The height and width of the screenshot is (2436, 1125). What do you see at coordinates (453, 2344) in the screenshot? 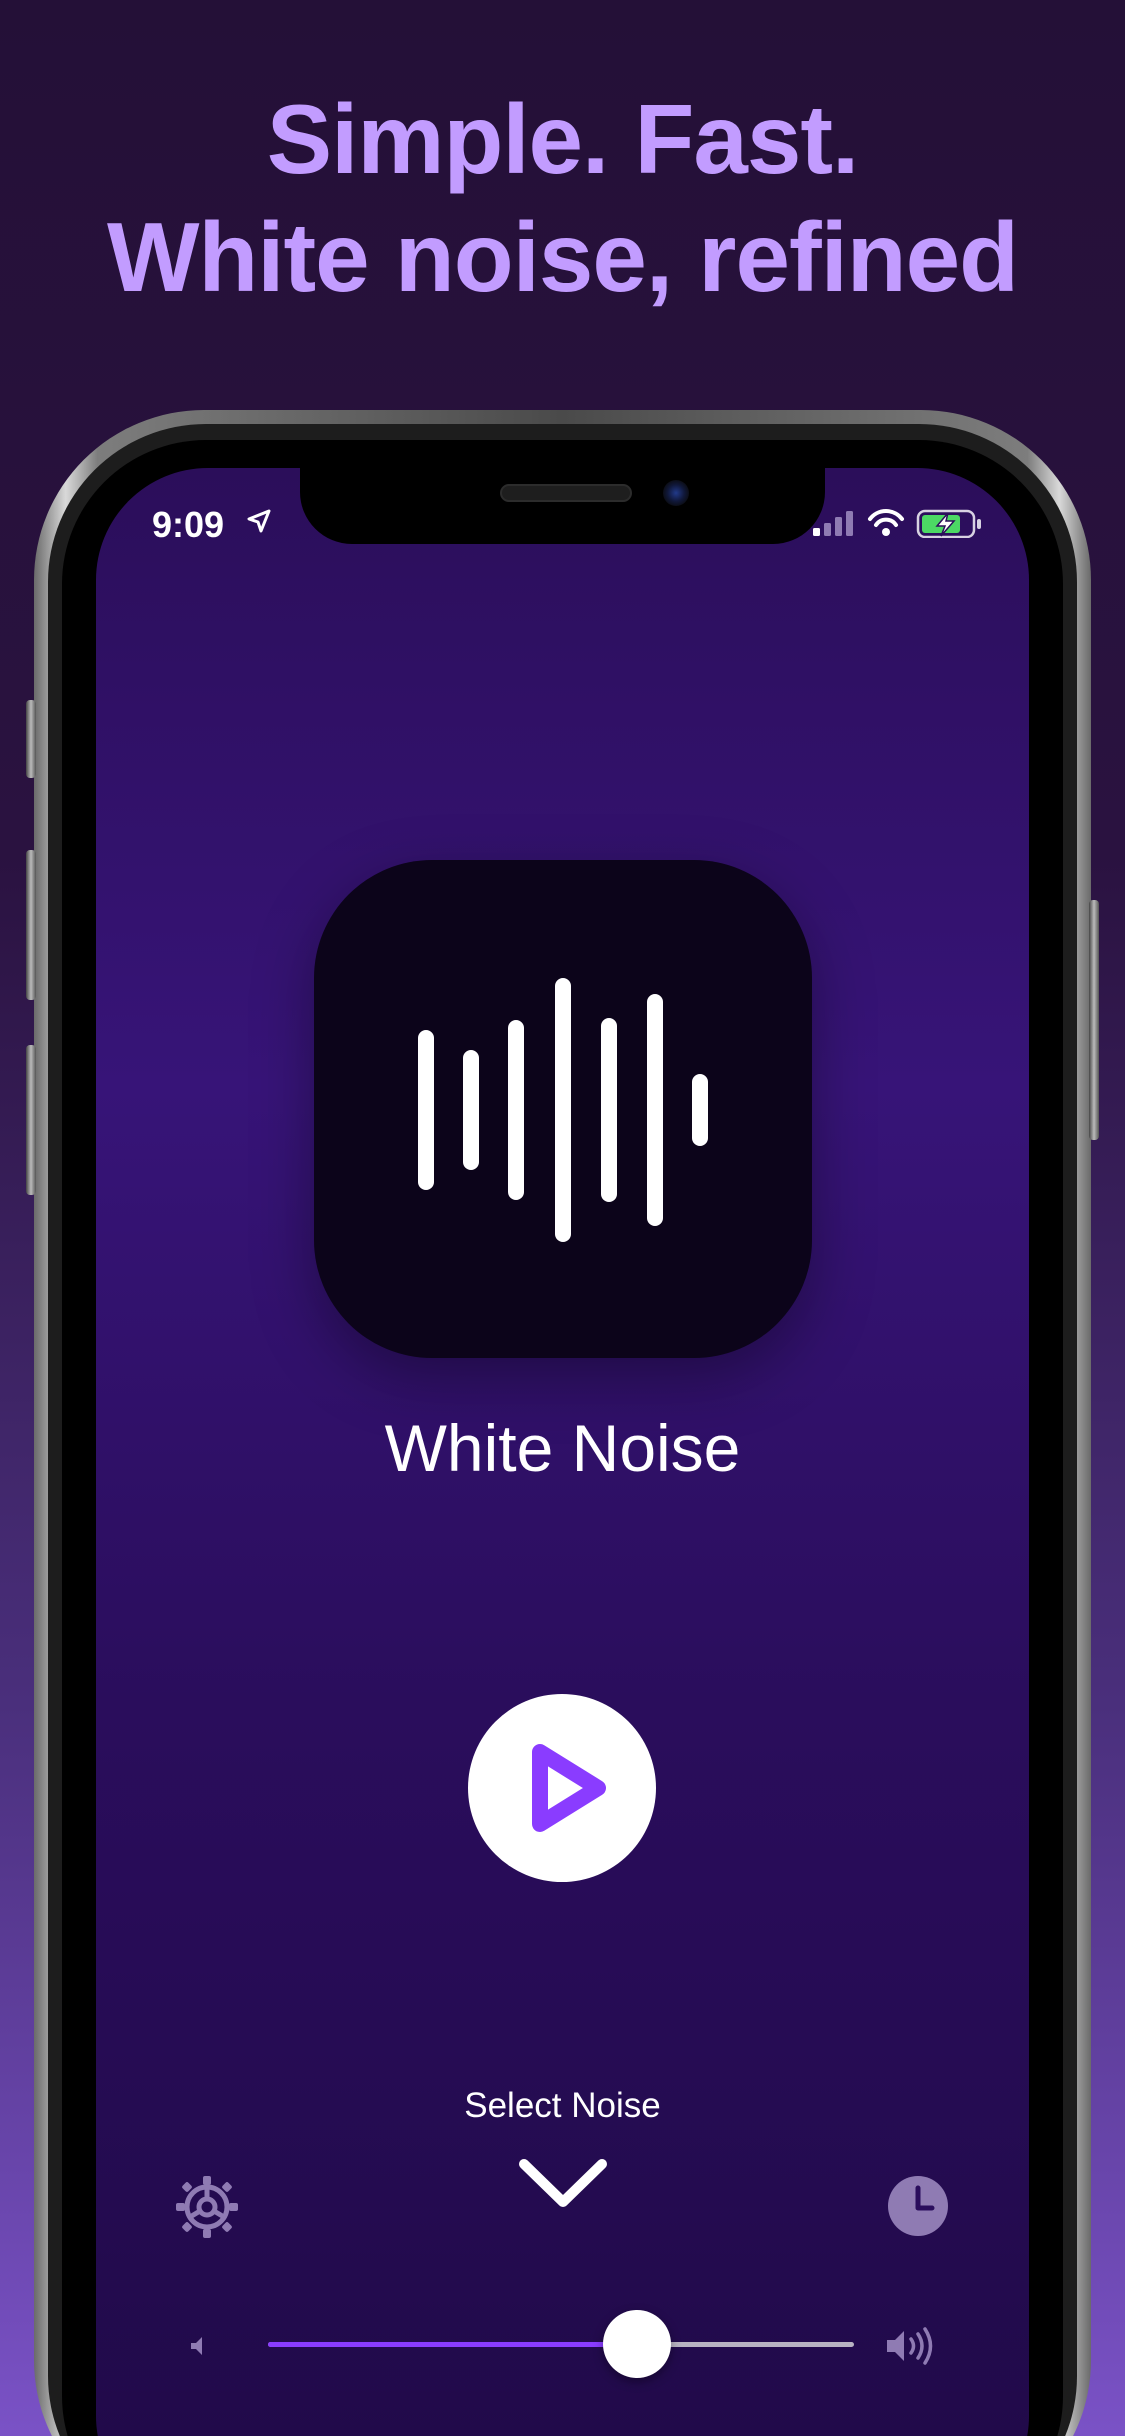
I see `volume-slider-fill` at bounding box center [453, 2344].